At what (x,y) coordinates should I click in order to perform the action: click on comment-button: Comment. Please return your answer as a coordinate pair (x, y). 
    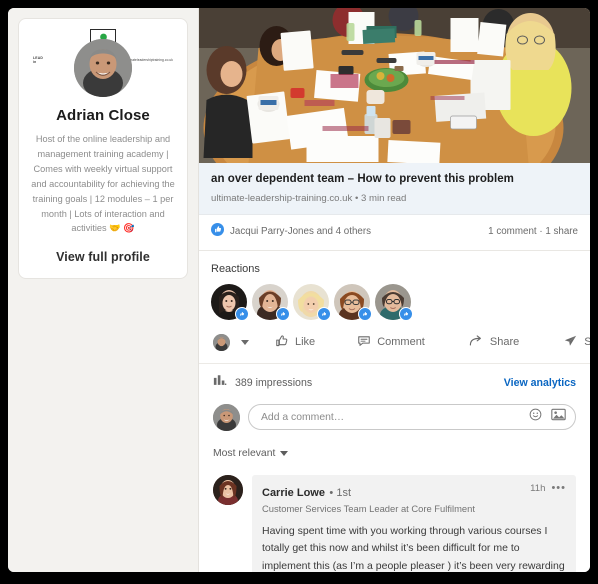
    Looking at the image, I should click on (391, 342).